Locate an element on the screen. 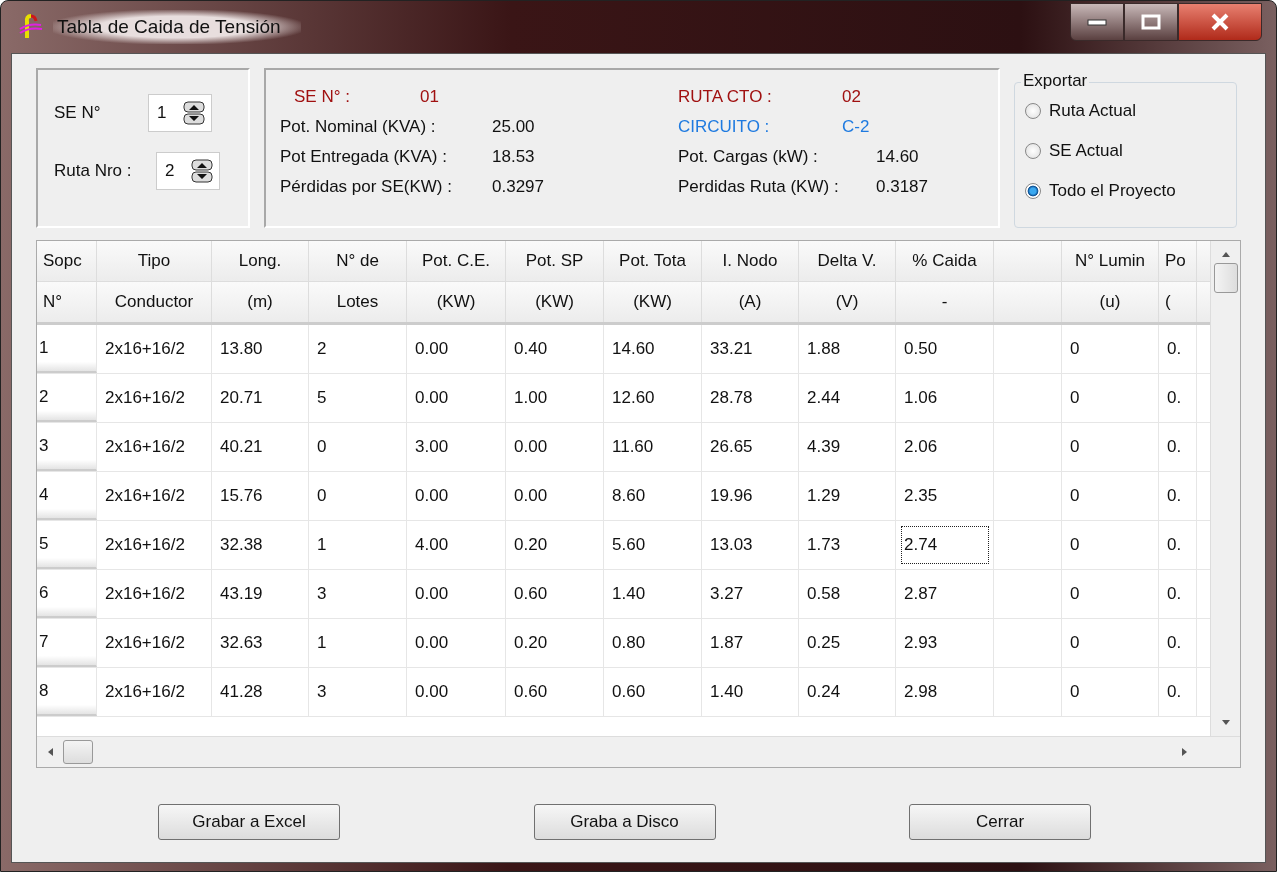 The height and width of the screenshot is (872, 1277). row-header: 7 is located at coordinates (67, 643).